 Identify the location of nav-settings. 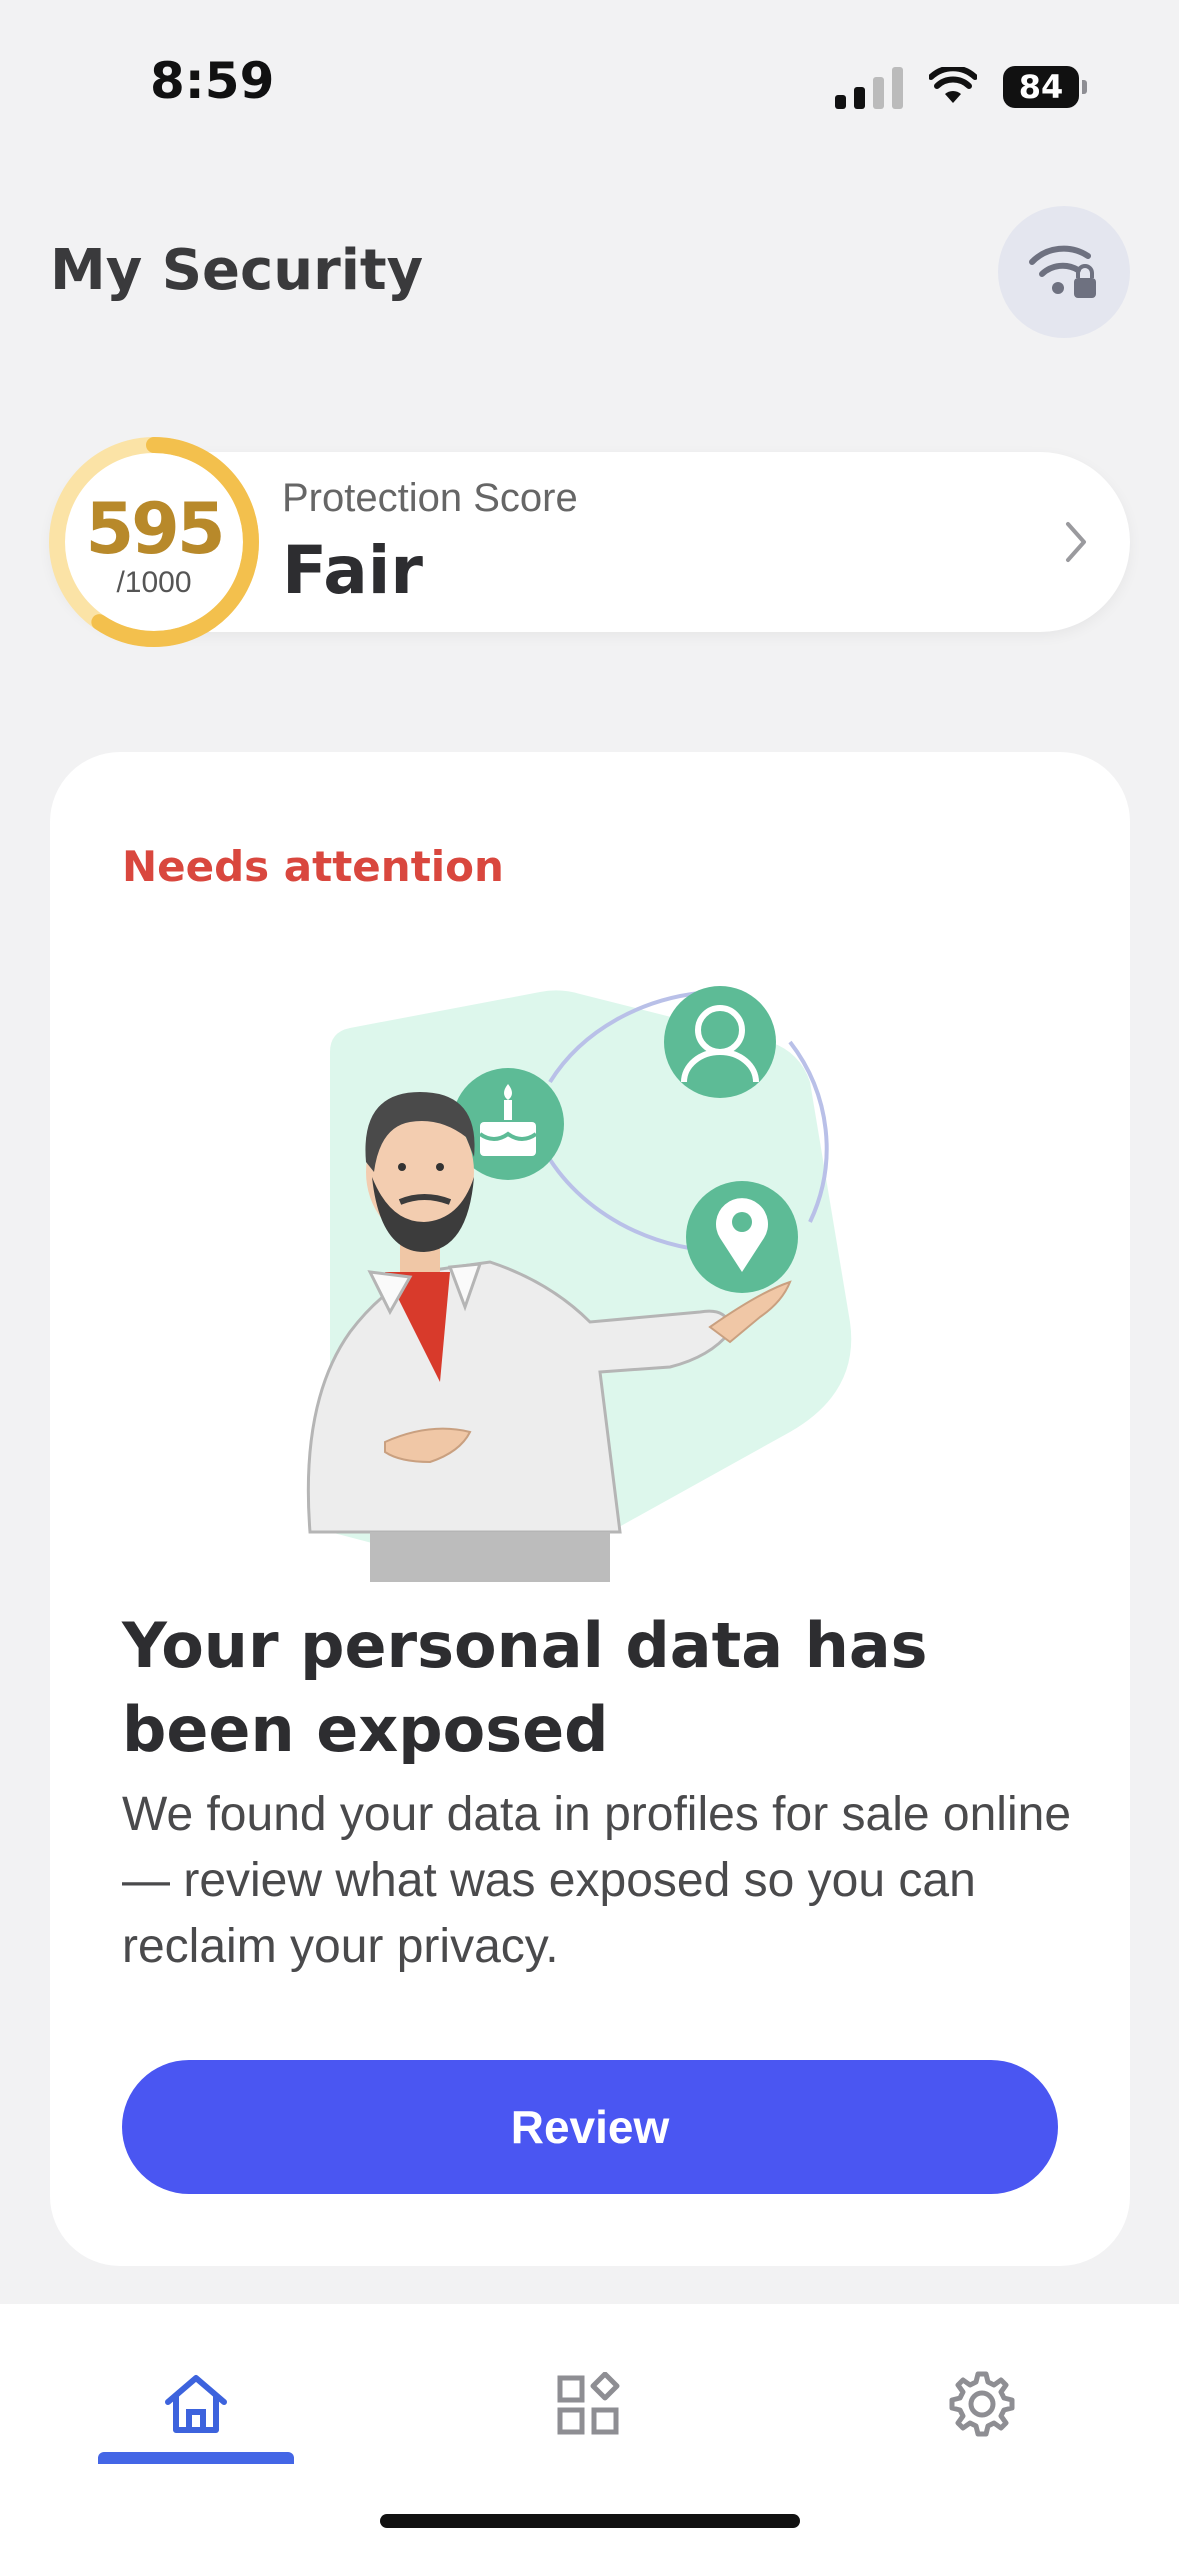
(982, 2404).